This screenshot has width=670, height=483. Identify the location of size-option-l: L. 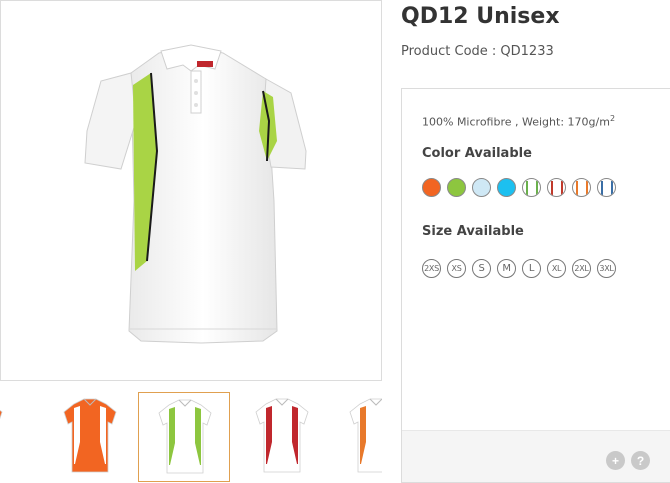
(531, 268).